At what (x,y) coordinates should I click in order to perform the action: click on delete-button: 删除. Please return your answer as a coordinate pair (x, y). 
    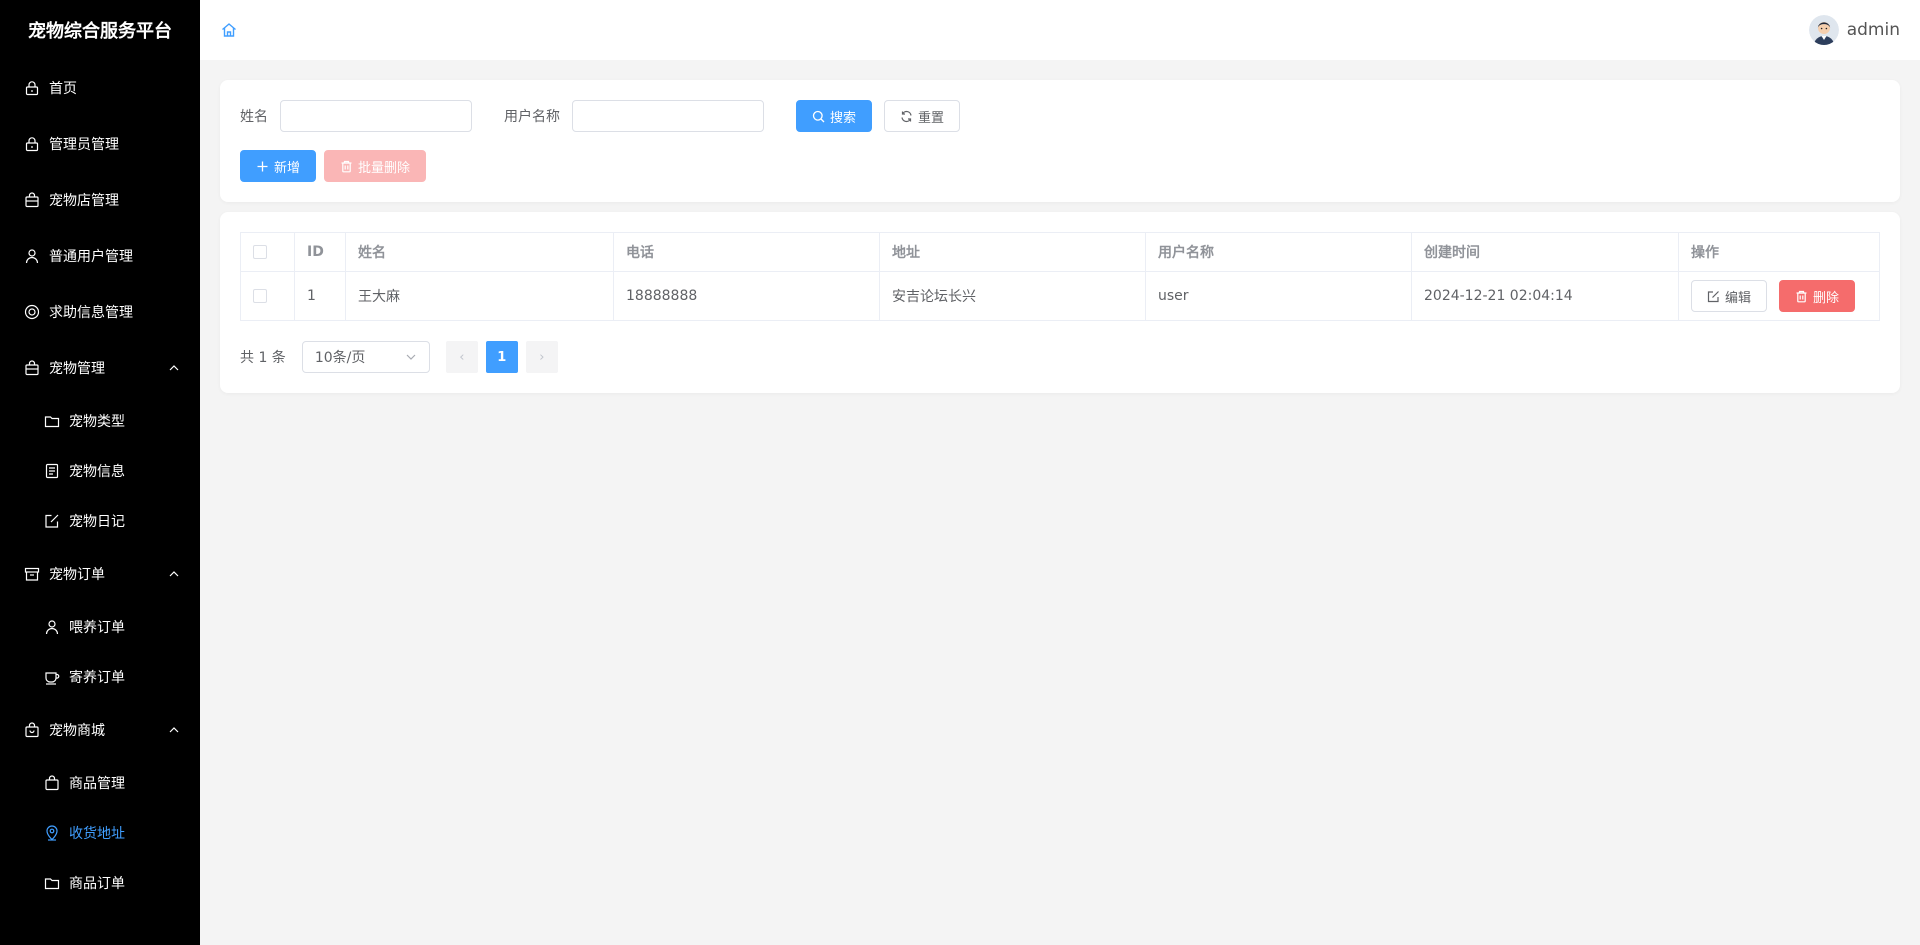
    Looking at the image, I should click on (1817, 296).